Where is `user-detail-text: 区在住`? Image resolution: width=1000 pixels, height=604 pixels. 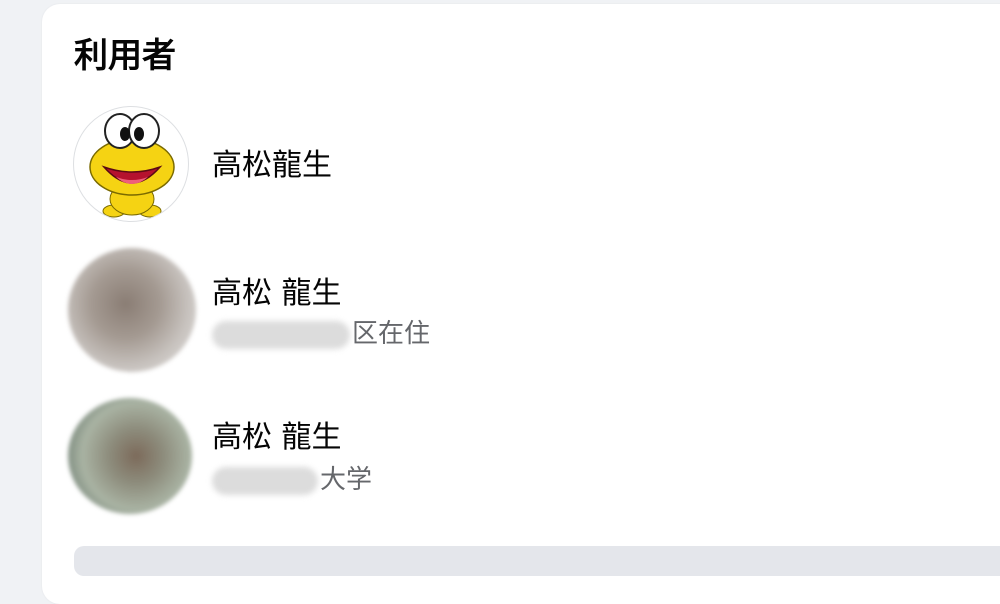
user-detail-text: 区在住 is located at coordinates (391, 334).